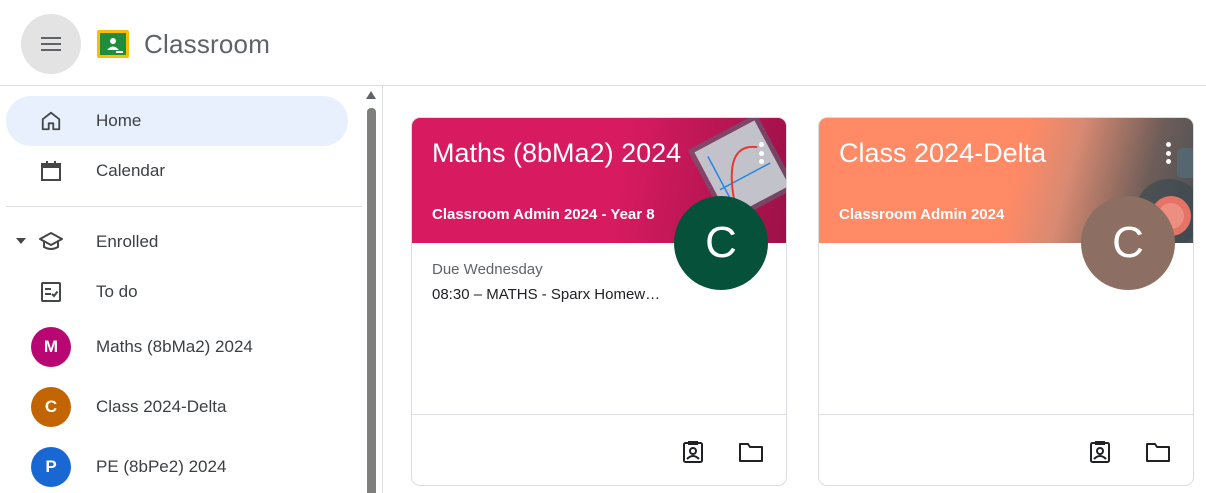 This screenshot has width=1206, height=493. Describe the element at coordinates (556, 153) in the screenshot. I see `card-title: Maths (8bMa2) 2024` at that location.